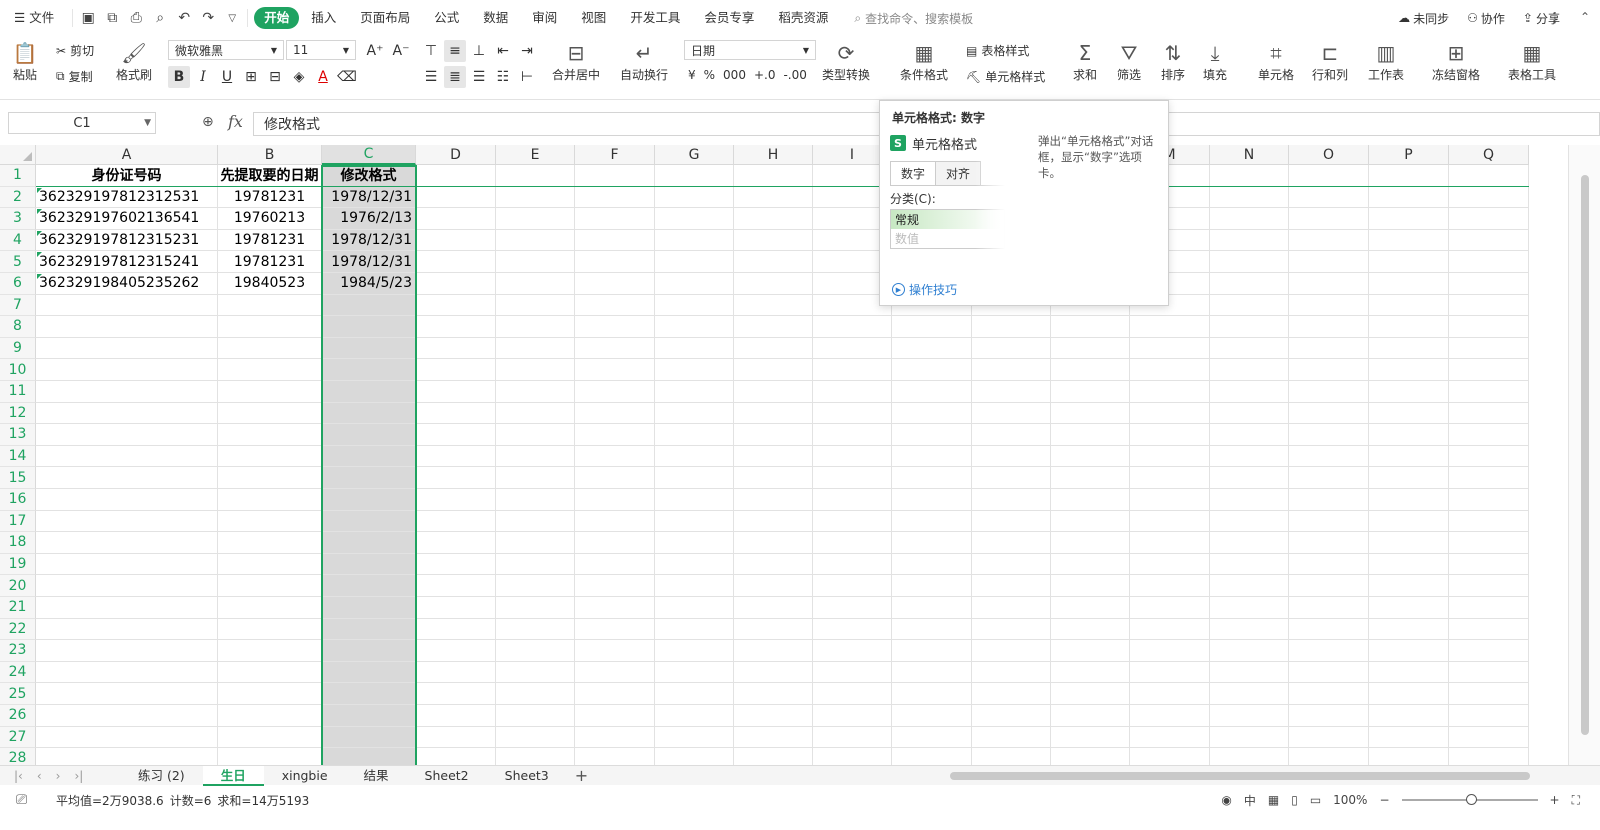 This screenshot has width=1600, height=830. Describe the element at coordinates (694, 197) in the screenshot. I see `cell-G2` at that location.